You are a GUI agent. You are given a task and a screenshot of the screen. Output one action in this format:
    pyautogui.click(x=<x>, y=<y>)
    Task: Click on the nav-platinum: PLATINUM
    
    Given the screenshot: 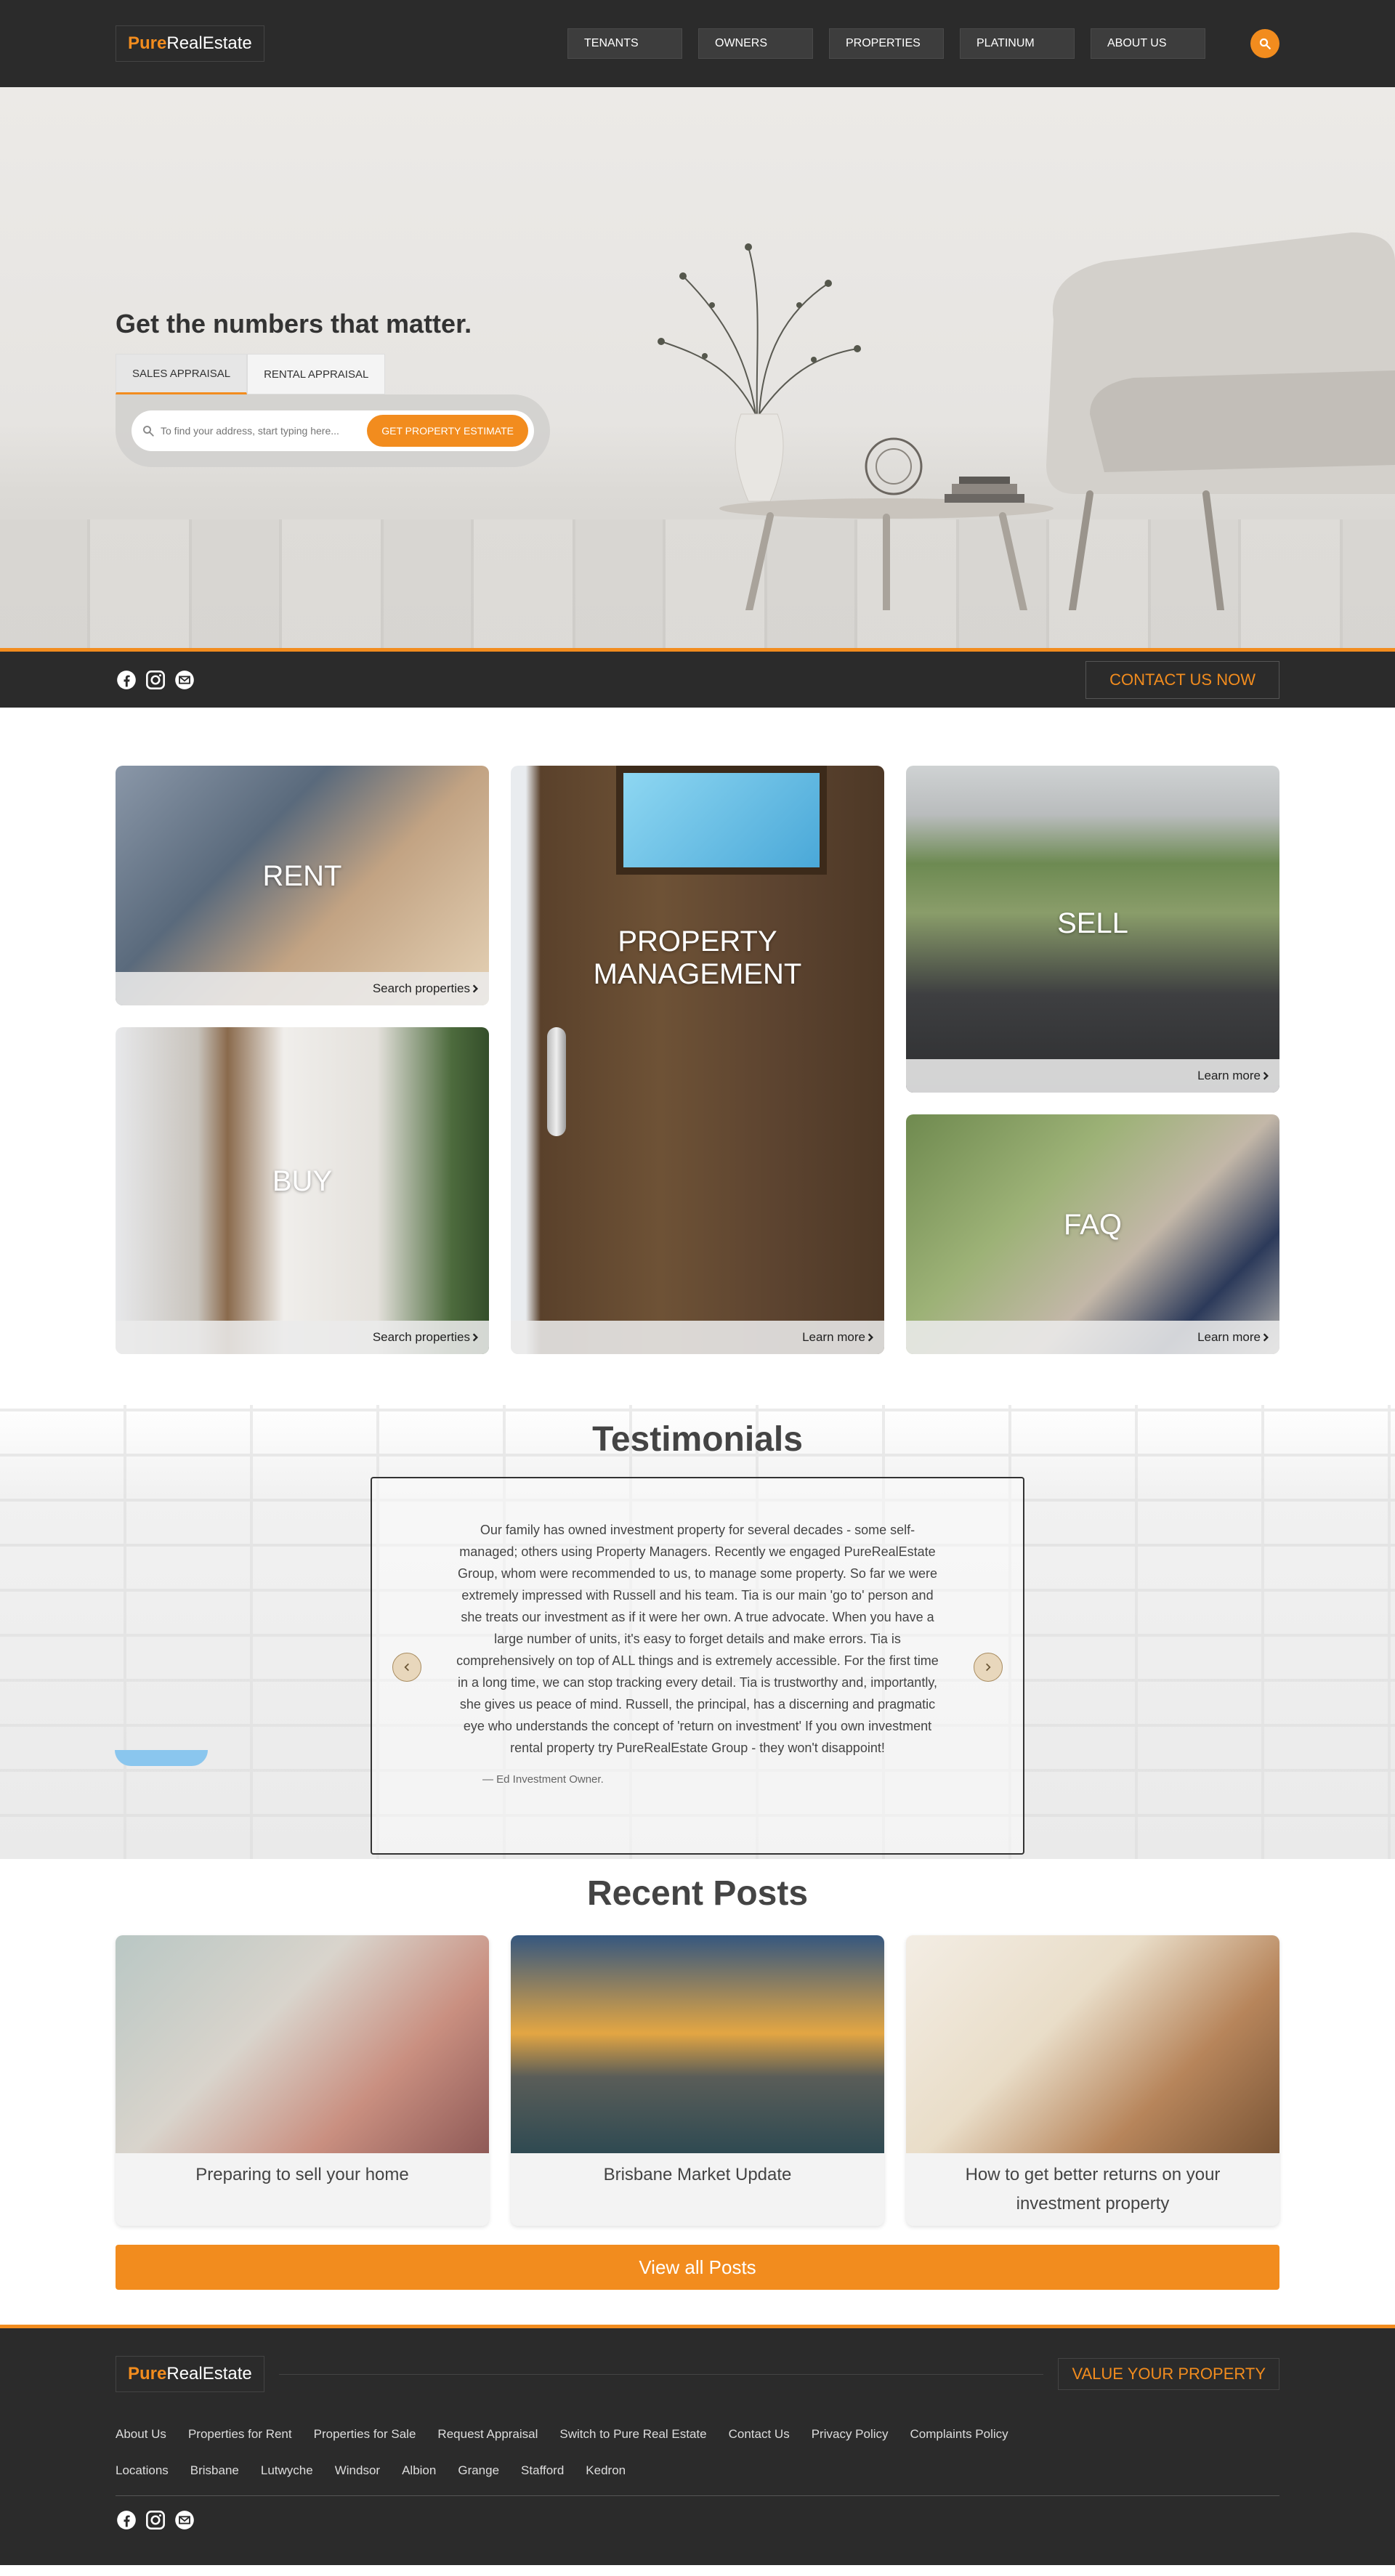 What is the action you would take?
    pyautogui.click(x=1017, y=43)
    